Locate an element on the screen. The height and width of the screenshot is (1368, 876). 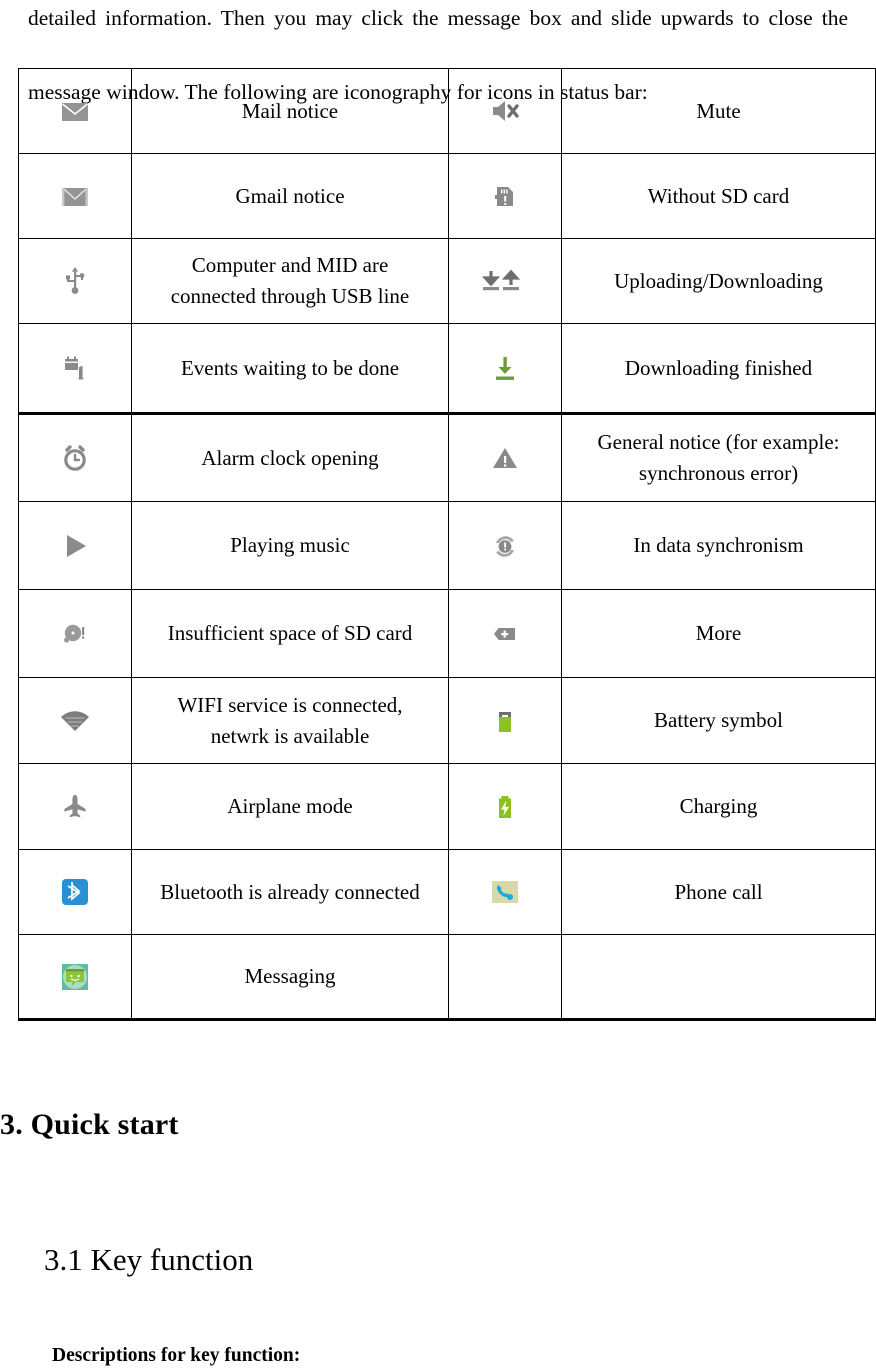
icon-cell-warning is located at coordinates (505, 457).